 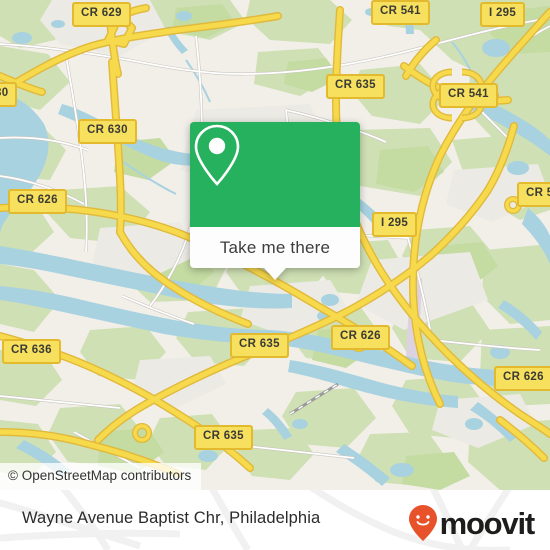 I want to click on moovit-pin-smiley-icon, so click(x=422, y=523).